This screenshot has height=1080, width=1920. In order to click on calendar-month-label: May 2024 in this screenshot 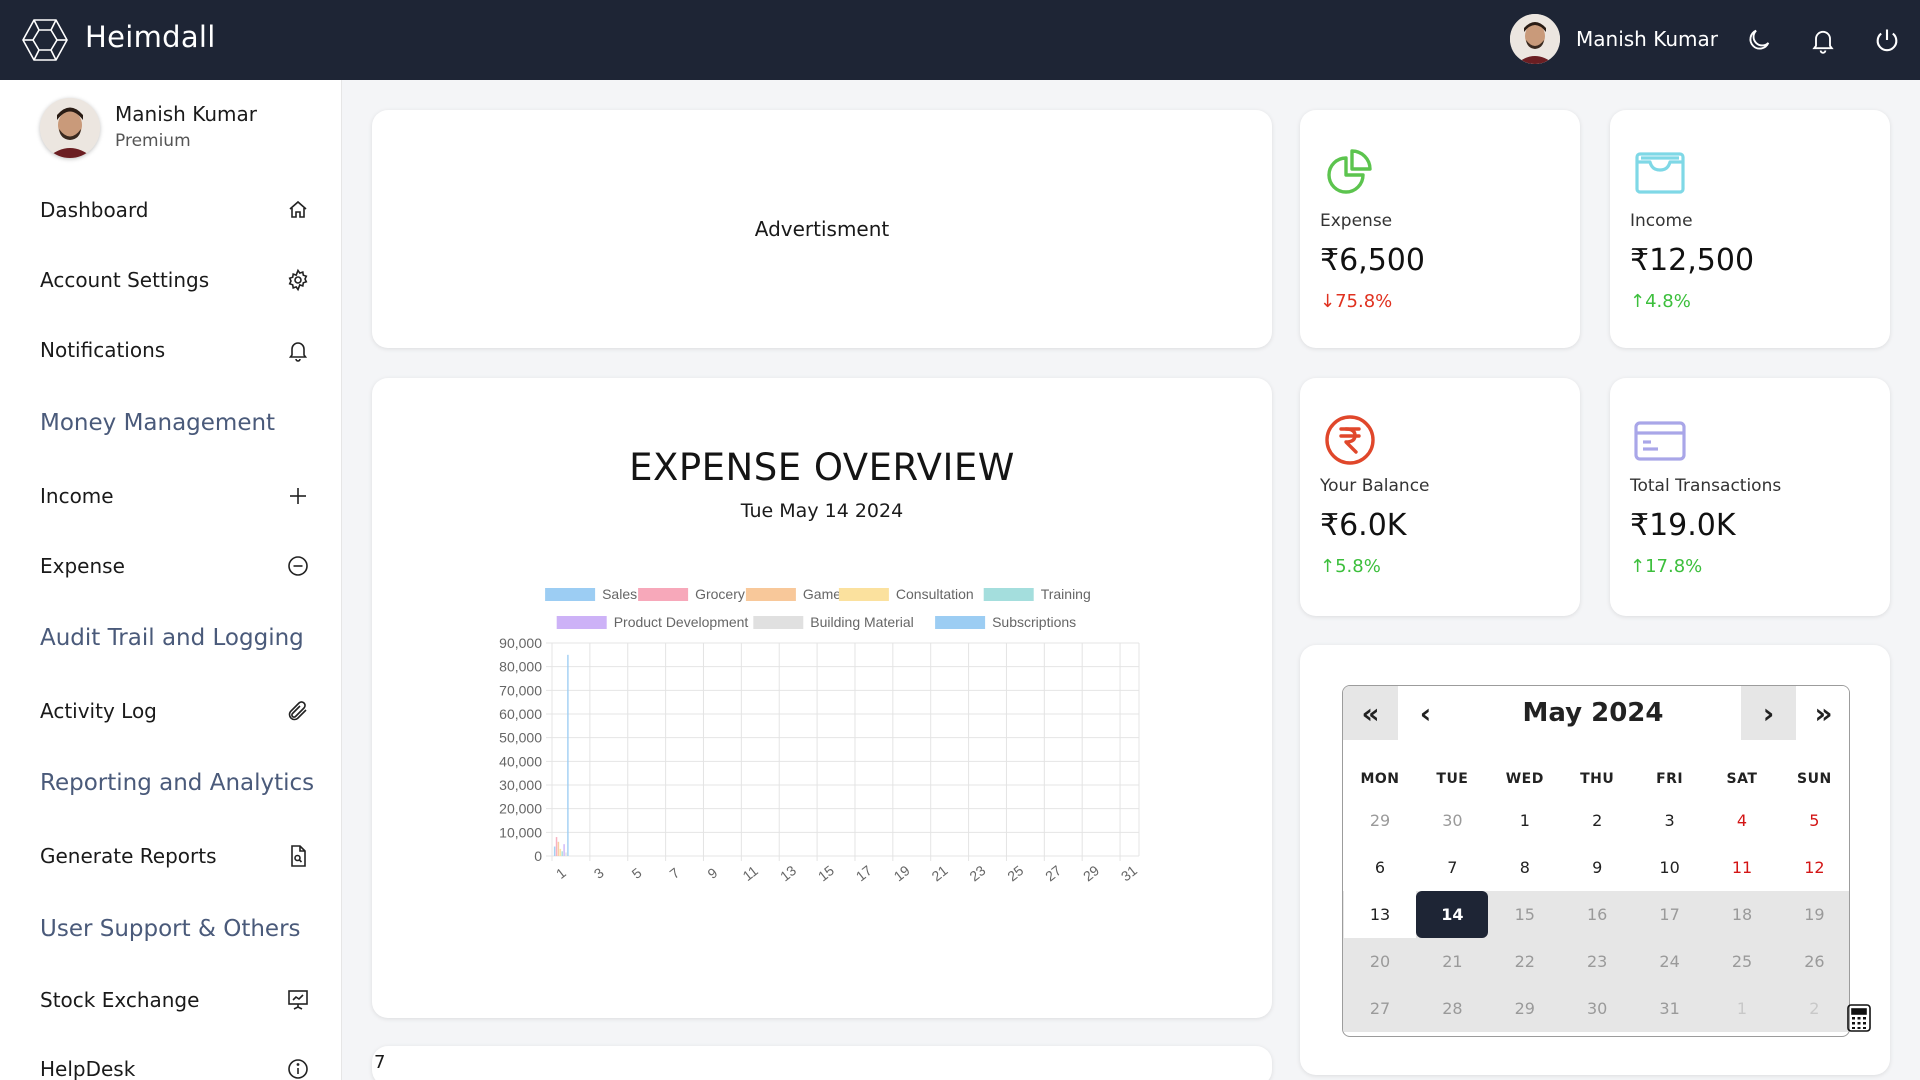, I will do `click(1593, 713)`.